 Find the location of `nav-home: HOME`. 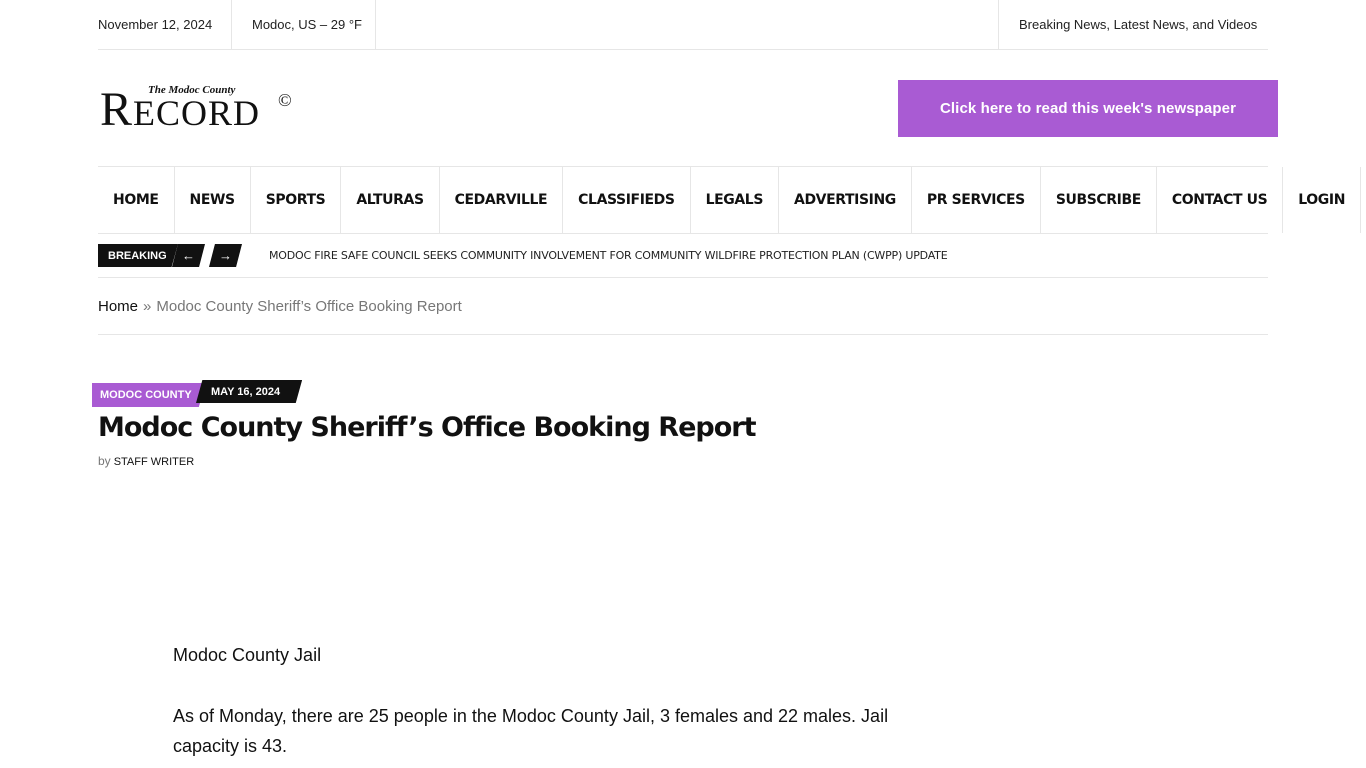

nav-home: HOME is located at coordinates (136, 200).